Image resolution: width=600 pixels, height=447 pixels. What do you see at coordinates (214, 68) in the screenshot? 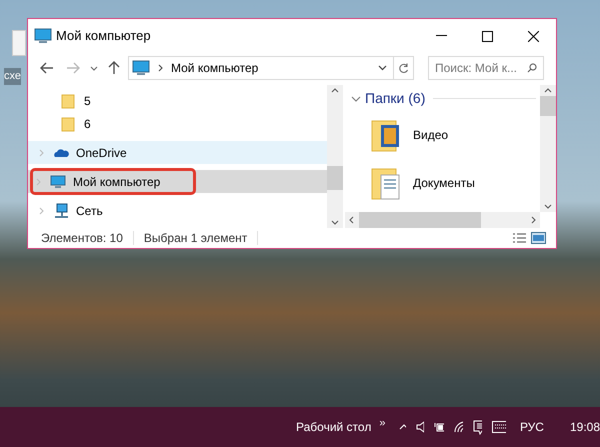
I see `address-path: Мой компьютер` at bounding box center [214, 68].